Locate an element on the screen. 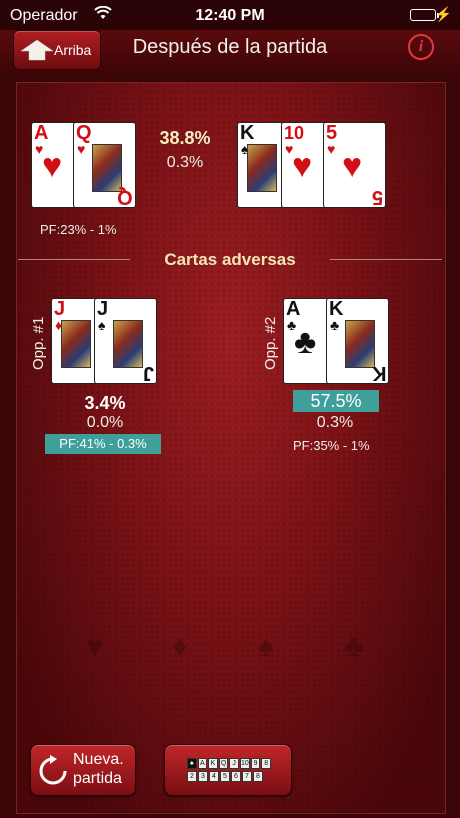 This screenshot has width=460, height=818. new-game-line2: partida is located at coordinates (97, 778).